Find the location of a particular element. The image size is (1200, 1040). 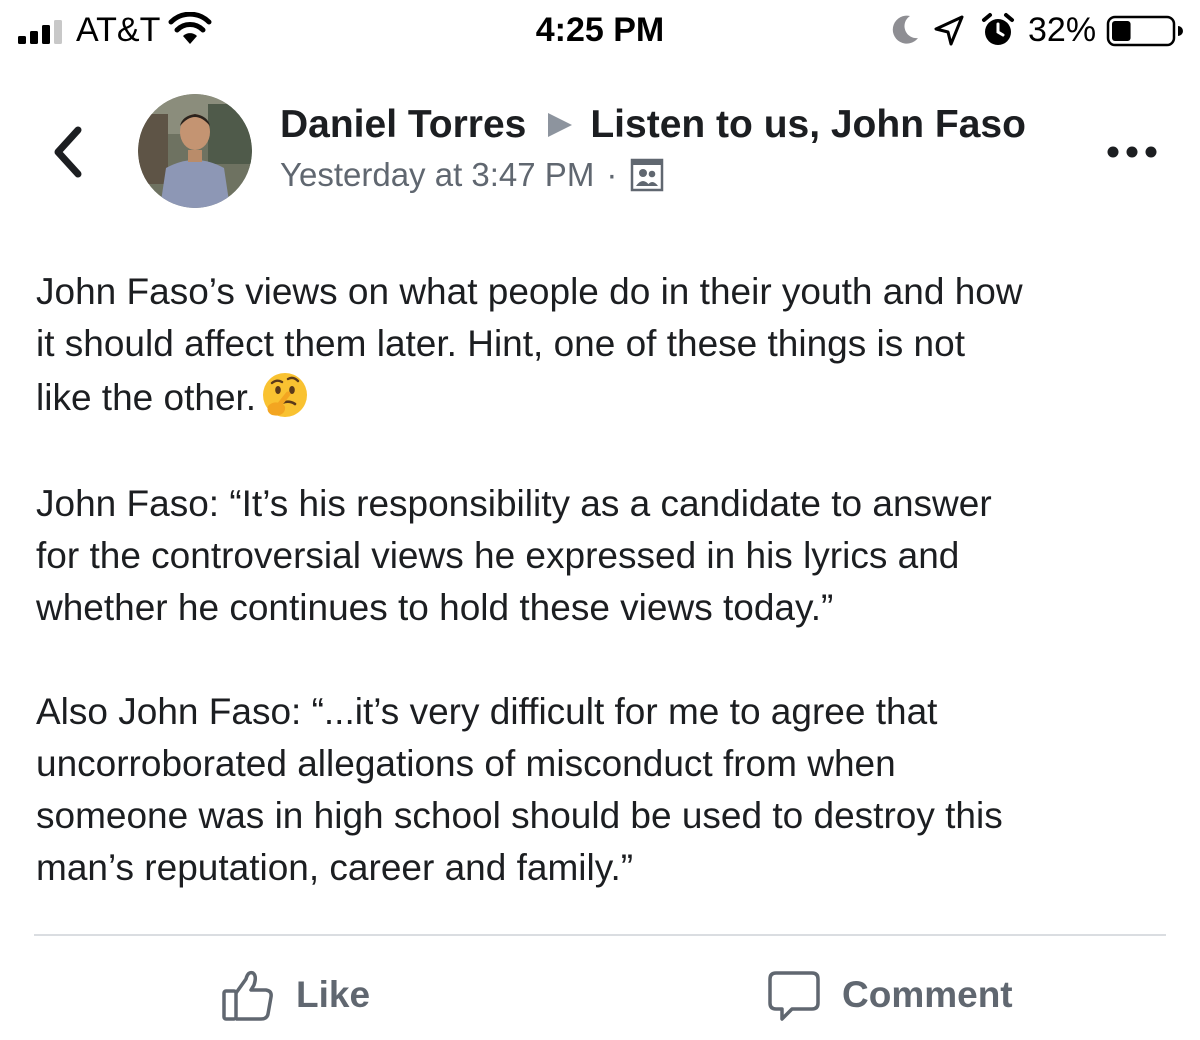

thinking-face-emoji is located at coordinates (285, 395).